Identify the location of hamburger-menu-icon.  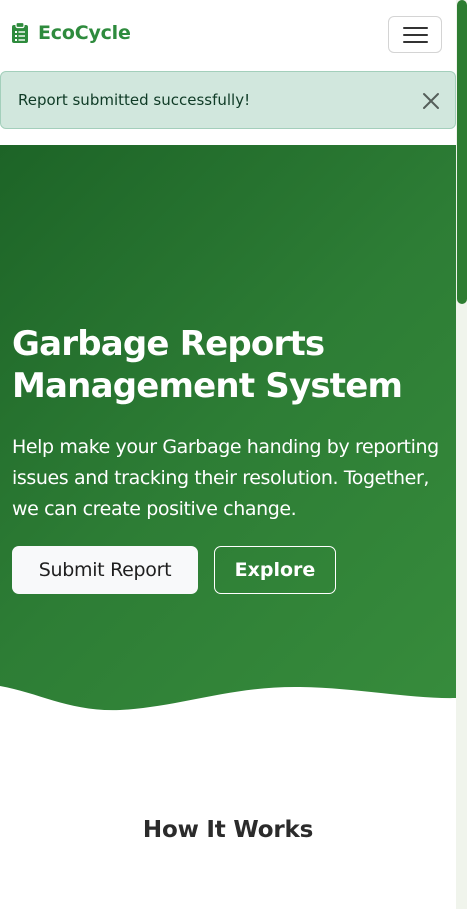
(415, 35).